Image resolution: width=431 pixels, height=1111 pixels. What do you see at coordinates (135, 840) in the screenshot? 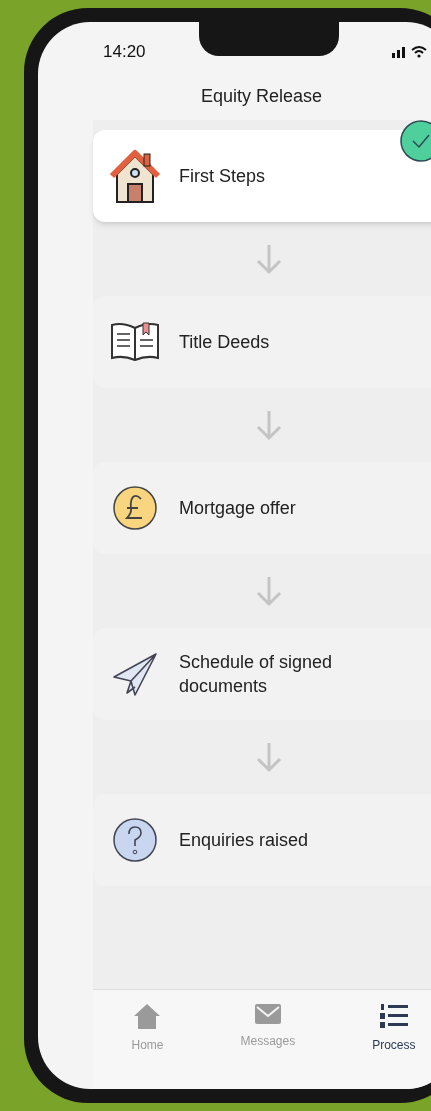
I see `question-icon` at bounding box center [135, 840].